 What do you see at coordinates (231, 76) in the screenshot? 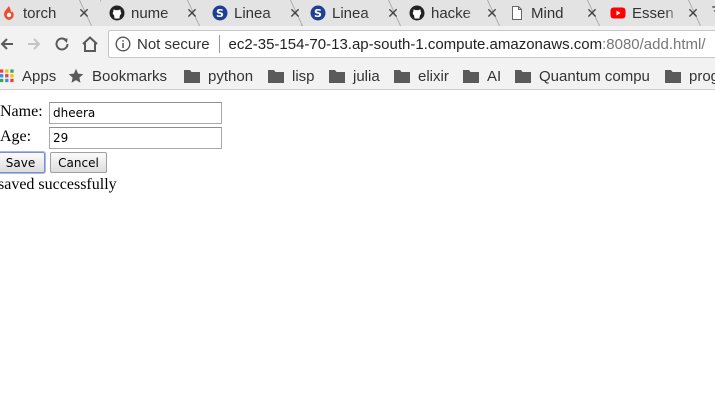
I see `bookmark-label: python` at bounding box center [231, 76].